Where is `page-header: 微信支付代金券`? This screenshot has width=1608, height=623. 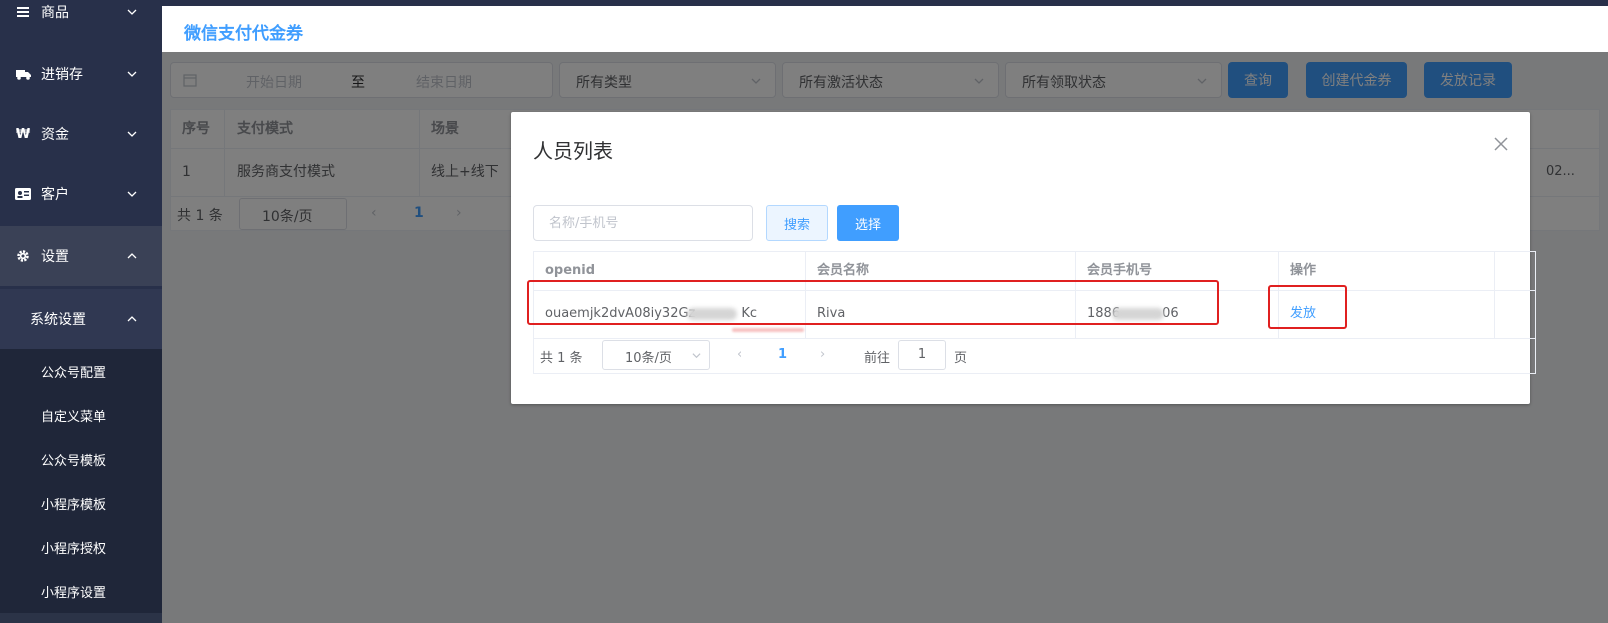
page-header: 微信支付代金券 is located at coordinates (885, 29).